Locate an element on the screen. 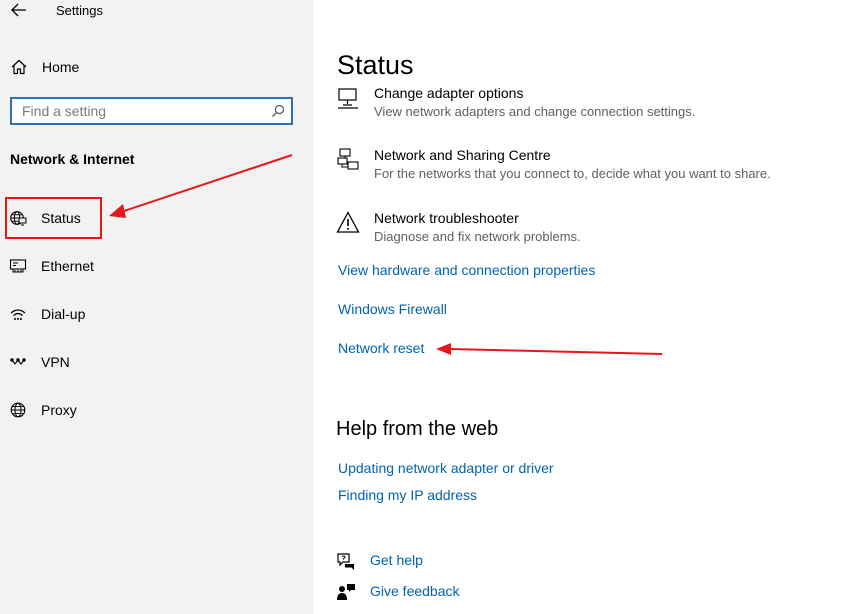  link-windows-firewall: Windows Firewall is located at coordinates (392, 309).